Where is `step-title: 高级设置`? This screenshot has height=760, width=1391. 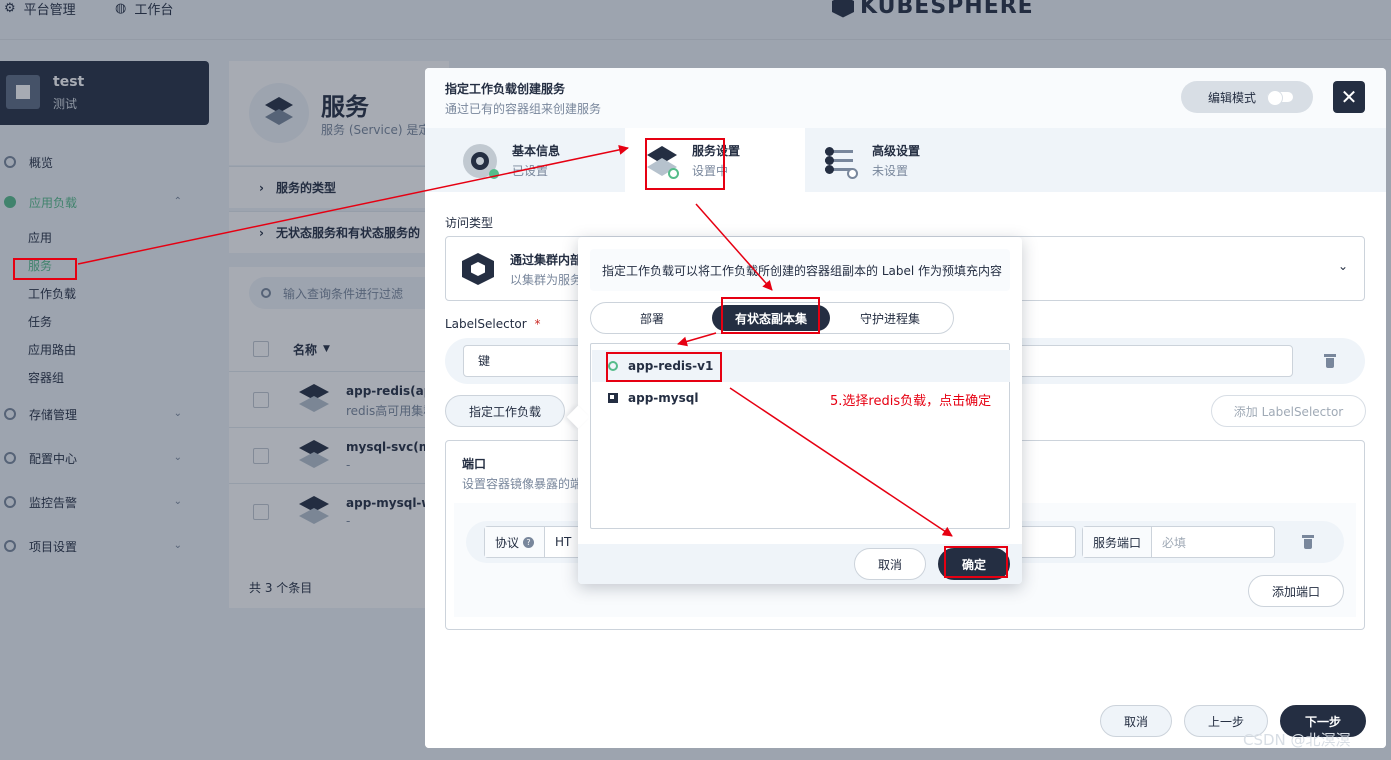 step-title: 高级设置 is located at coordinates (896, 151).